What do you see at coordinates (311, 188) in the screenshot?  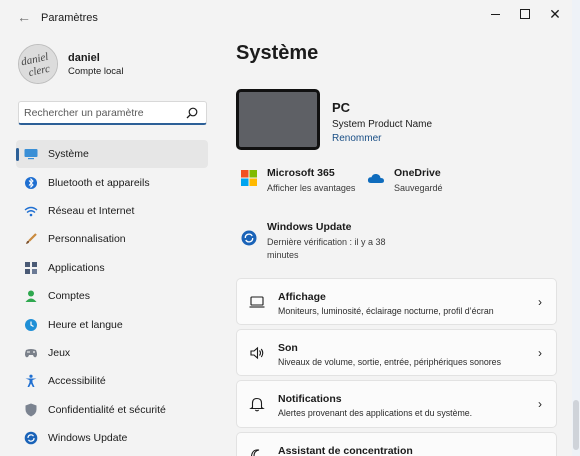 I see `m365-subtitle: Afficher les avantages` at bounding box center [311, 188].